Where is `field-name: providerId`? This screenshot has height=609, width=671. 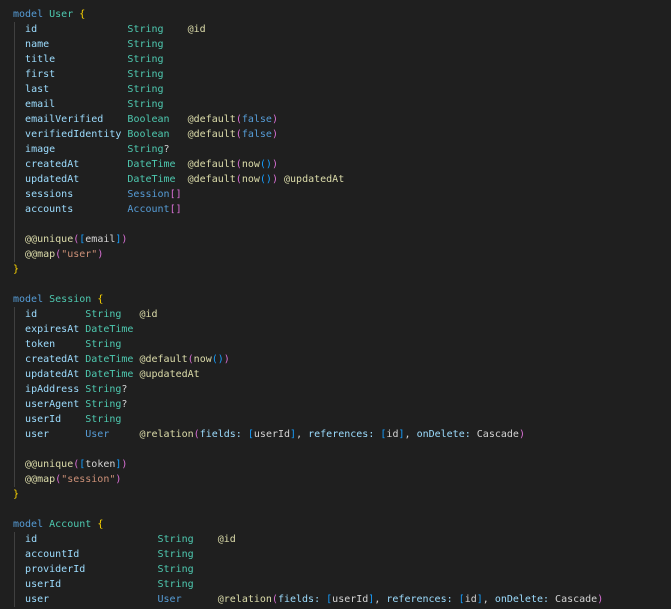
field-name: providerId is located at coordinates (55, 569).